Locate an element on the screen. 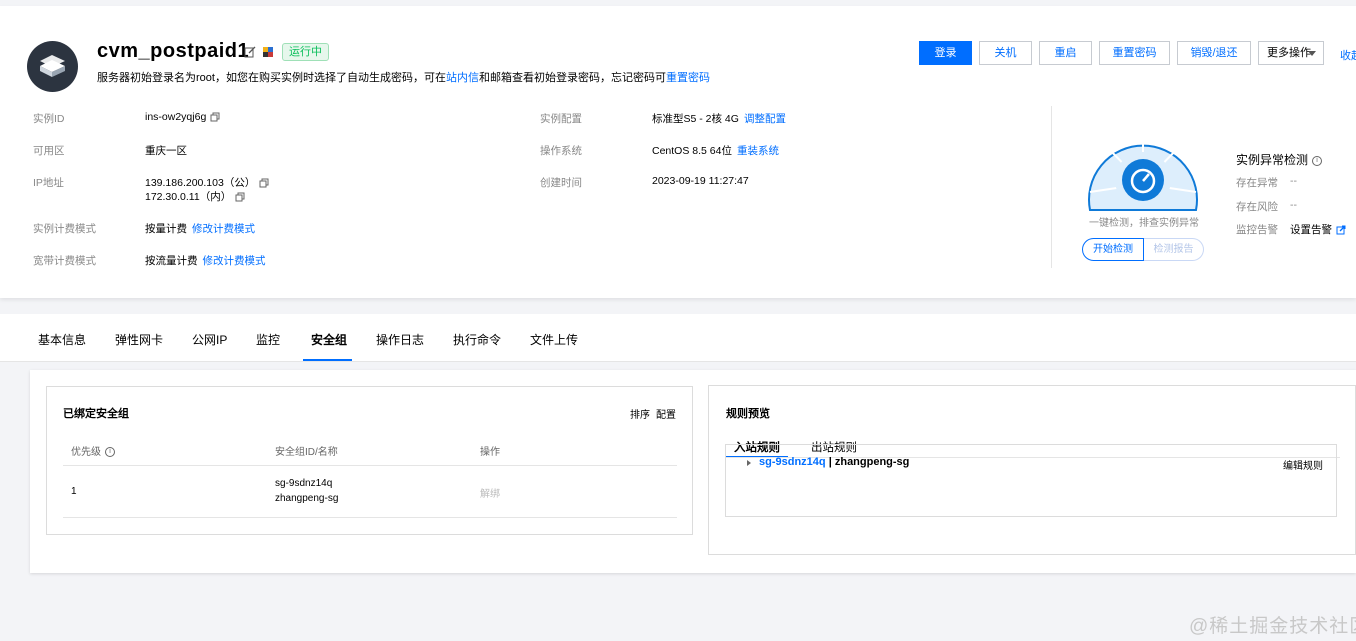  reset-password-link: 重置密码 is located at coordinates (688, 78).